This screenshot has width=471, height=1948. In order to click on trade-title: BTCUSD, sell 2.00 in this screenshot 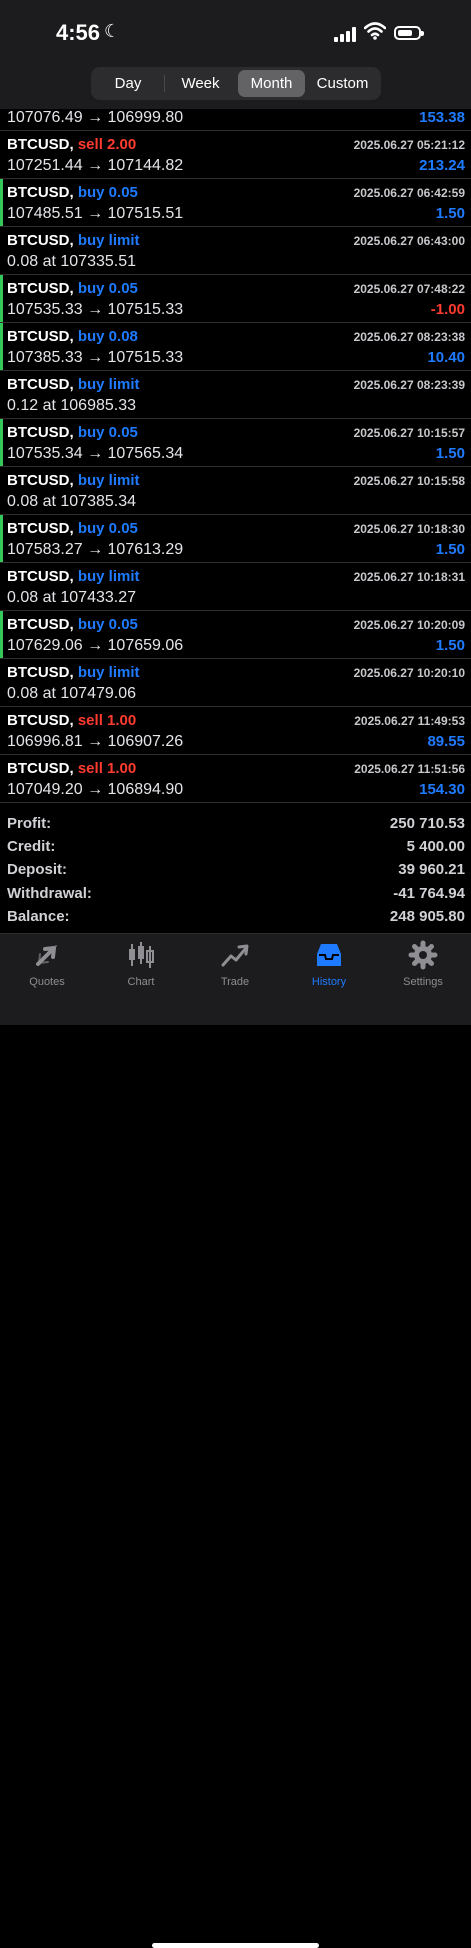, I will do `click(71, 144)`.